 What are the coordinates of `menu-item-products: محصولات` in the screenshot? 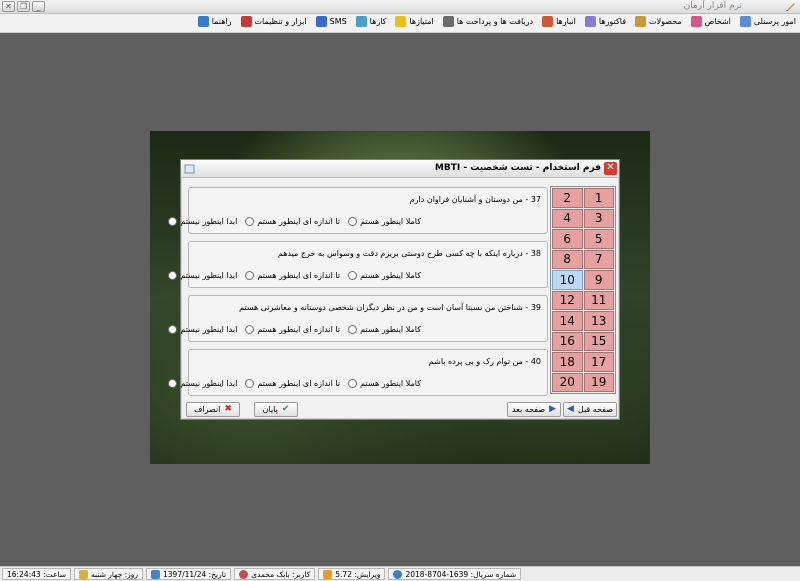 It's located at (658, 21).